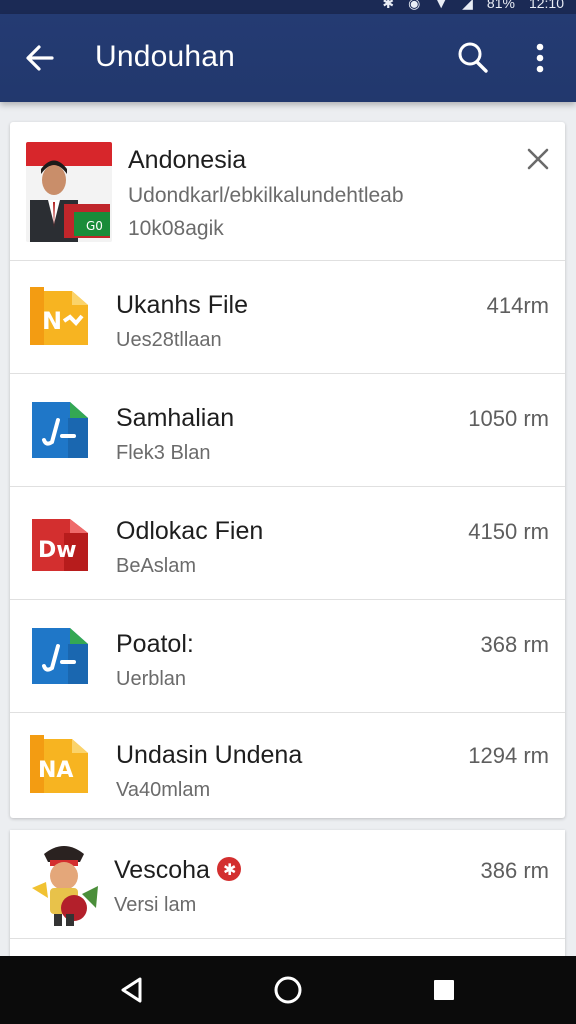  What do you see at coordinates (266, 195) in the screenshot?
I see `download-path: Udondkarl/ebkilkalundehtleab` at bounding box center [266, 195].